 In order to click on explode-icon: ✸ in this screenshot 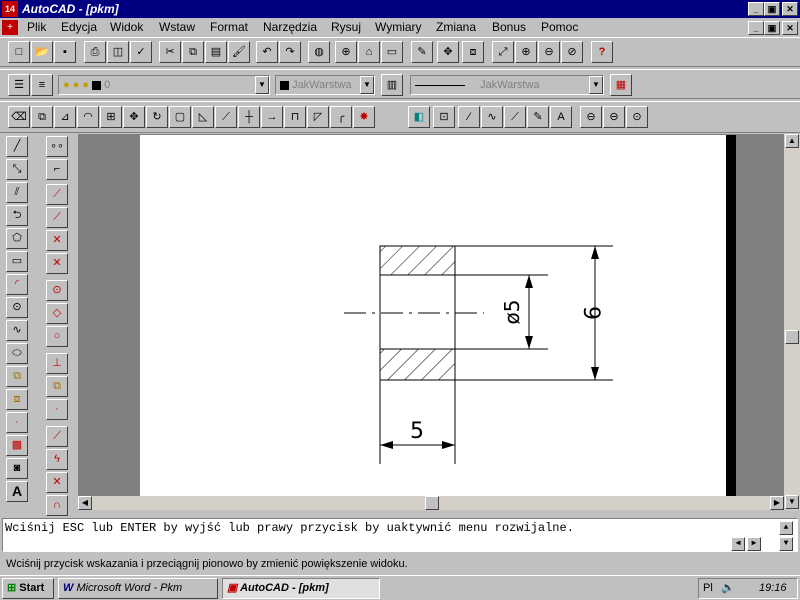, I will do `click(364, 117)`.